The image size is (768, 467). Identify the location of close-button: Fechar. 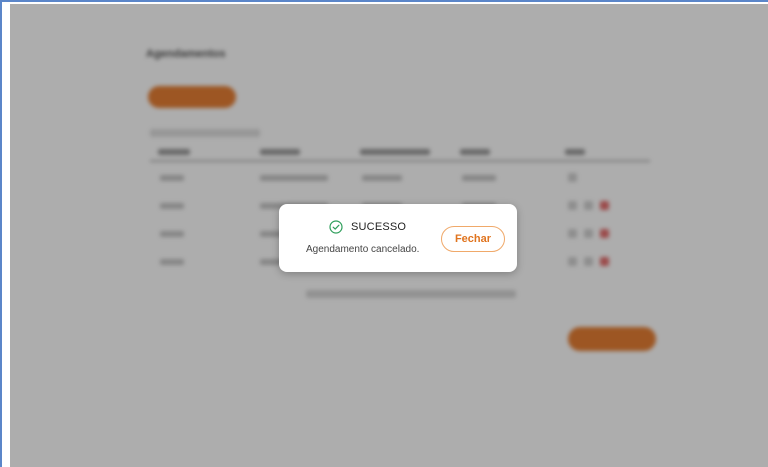
(473, 239).